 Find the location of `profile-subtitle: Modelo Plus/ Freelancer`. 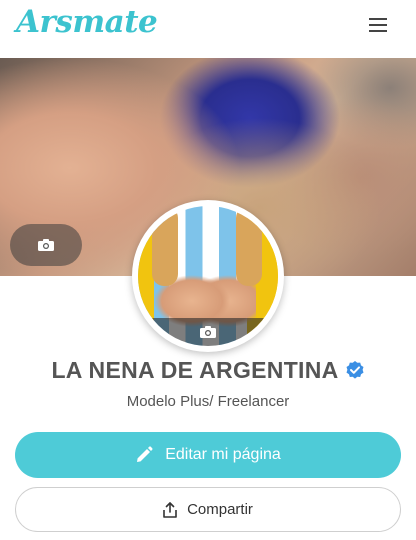

profile-subtitle: Modelo Plus/ Freelancer is located at coordinates (208, 401).